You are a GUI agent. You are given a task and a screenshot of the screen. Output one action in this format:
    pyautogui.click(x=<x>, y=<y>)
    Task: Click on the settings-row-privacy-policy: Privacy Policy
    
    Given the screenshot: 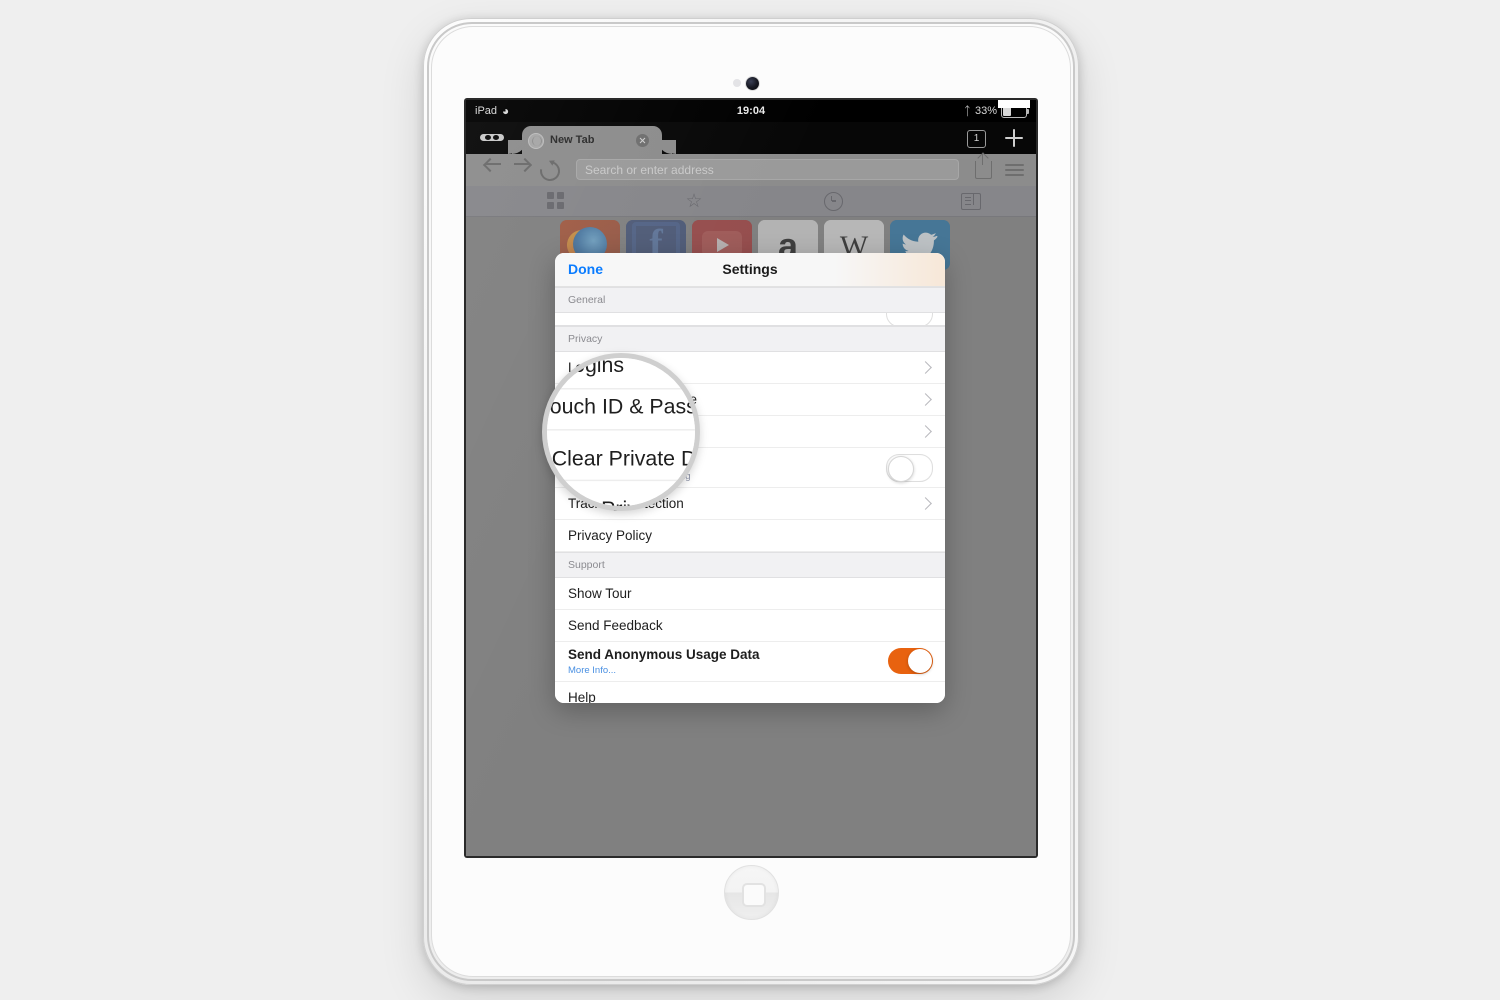 What is the action you would take?
    pyautogui.click(x=750, y=536)
    